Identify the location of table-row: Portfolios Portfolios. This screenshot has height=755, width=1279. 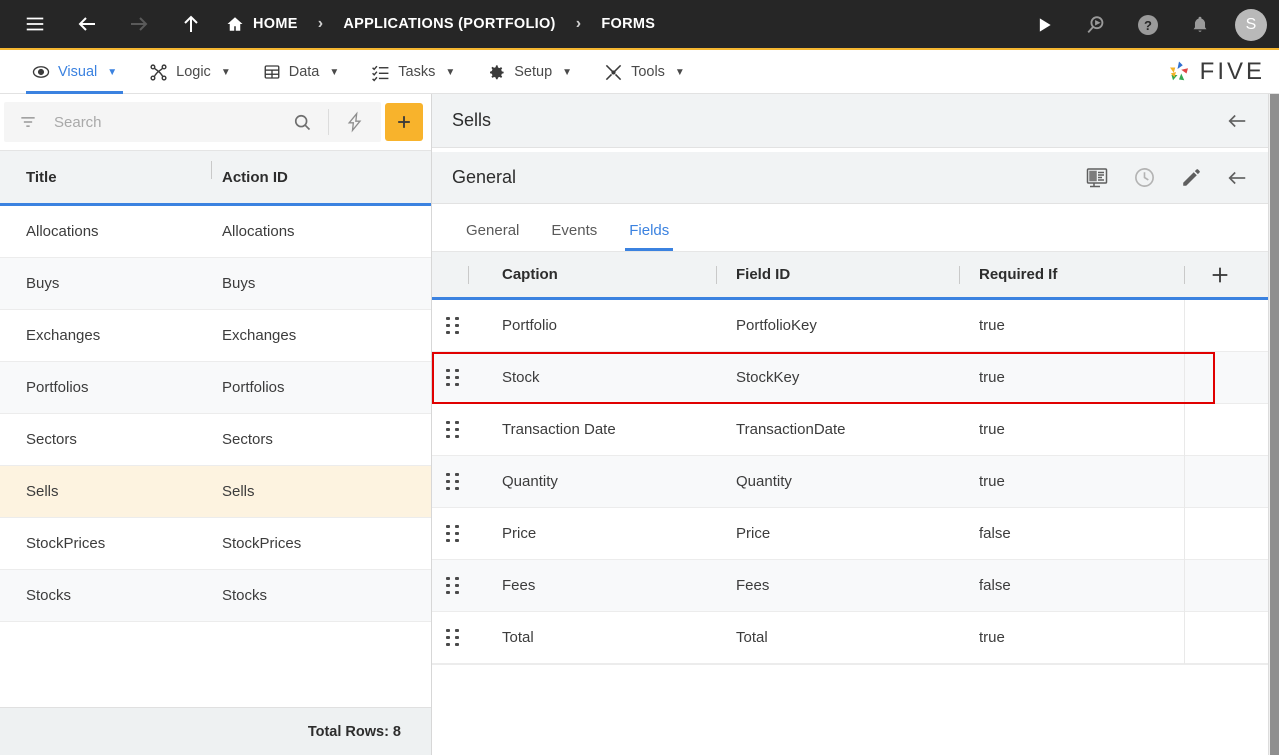
(215, 388).